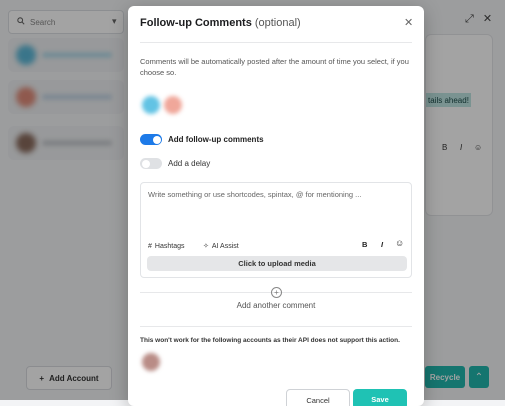 This screenshot has width=505, height=406. Describe the element at coordinates (408, 22) in the screenshot. I see `close-icon: ✕` at that location.